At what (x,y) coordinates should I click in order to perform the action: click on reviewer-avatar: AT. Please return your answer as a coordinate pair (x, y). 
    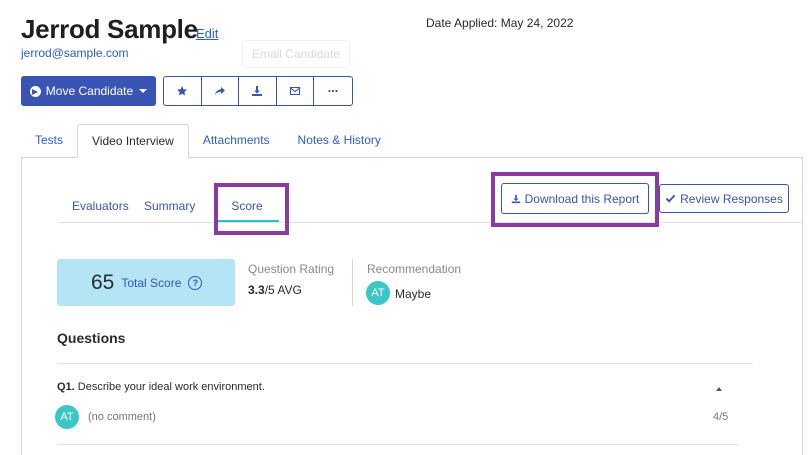
    Looking at the image, I should click on (67, 417).